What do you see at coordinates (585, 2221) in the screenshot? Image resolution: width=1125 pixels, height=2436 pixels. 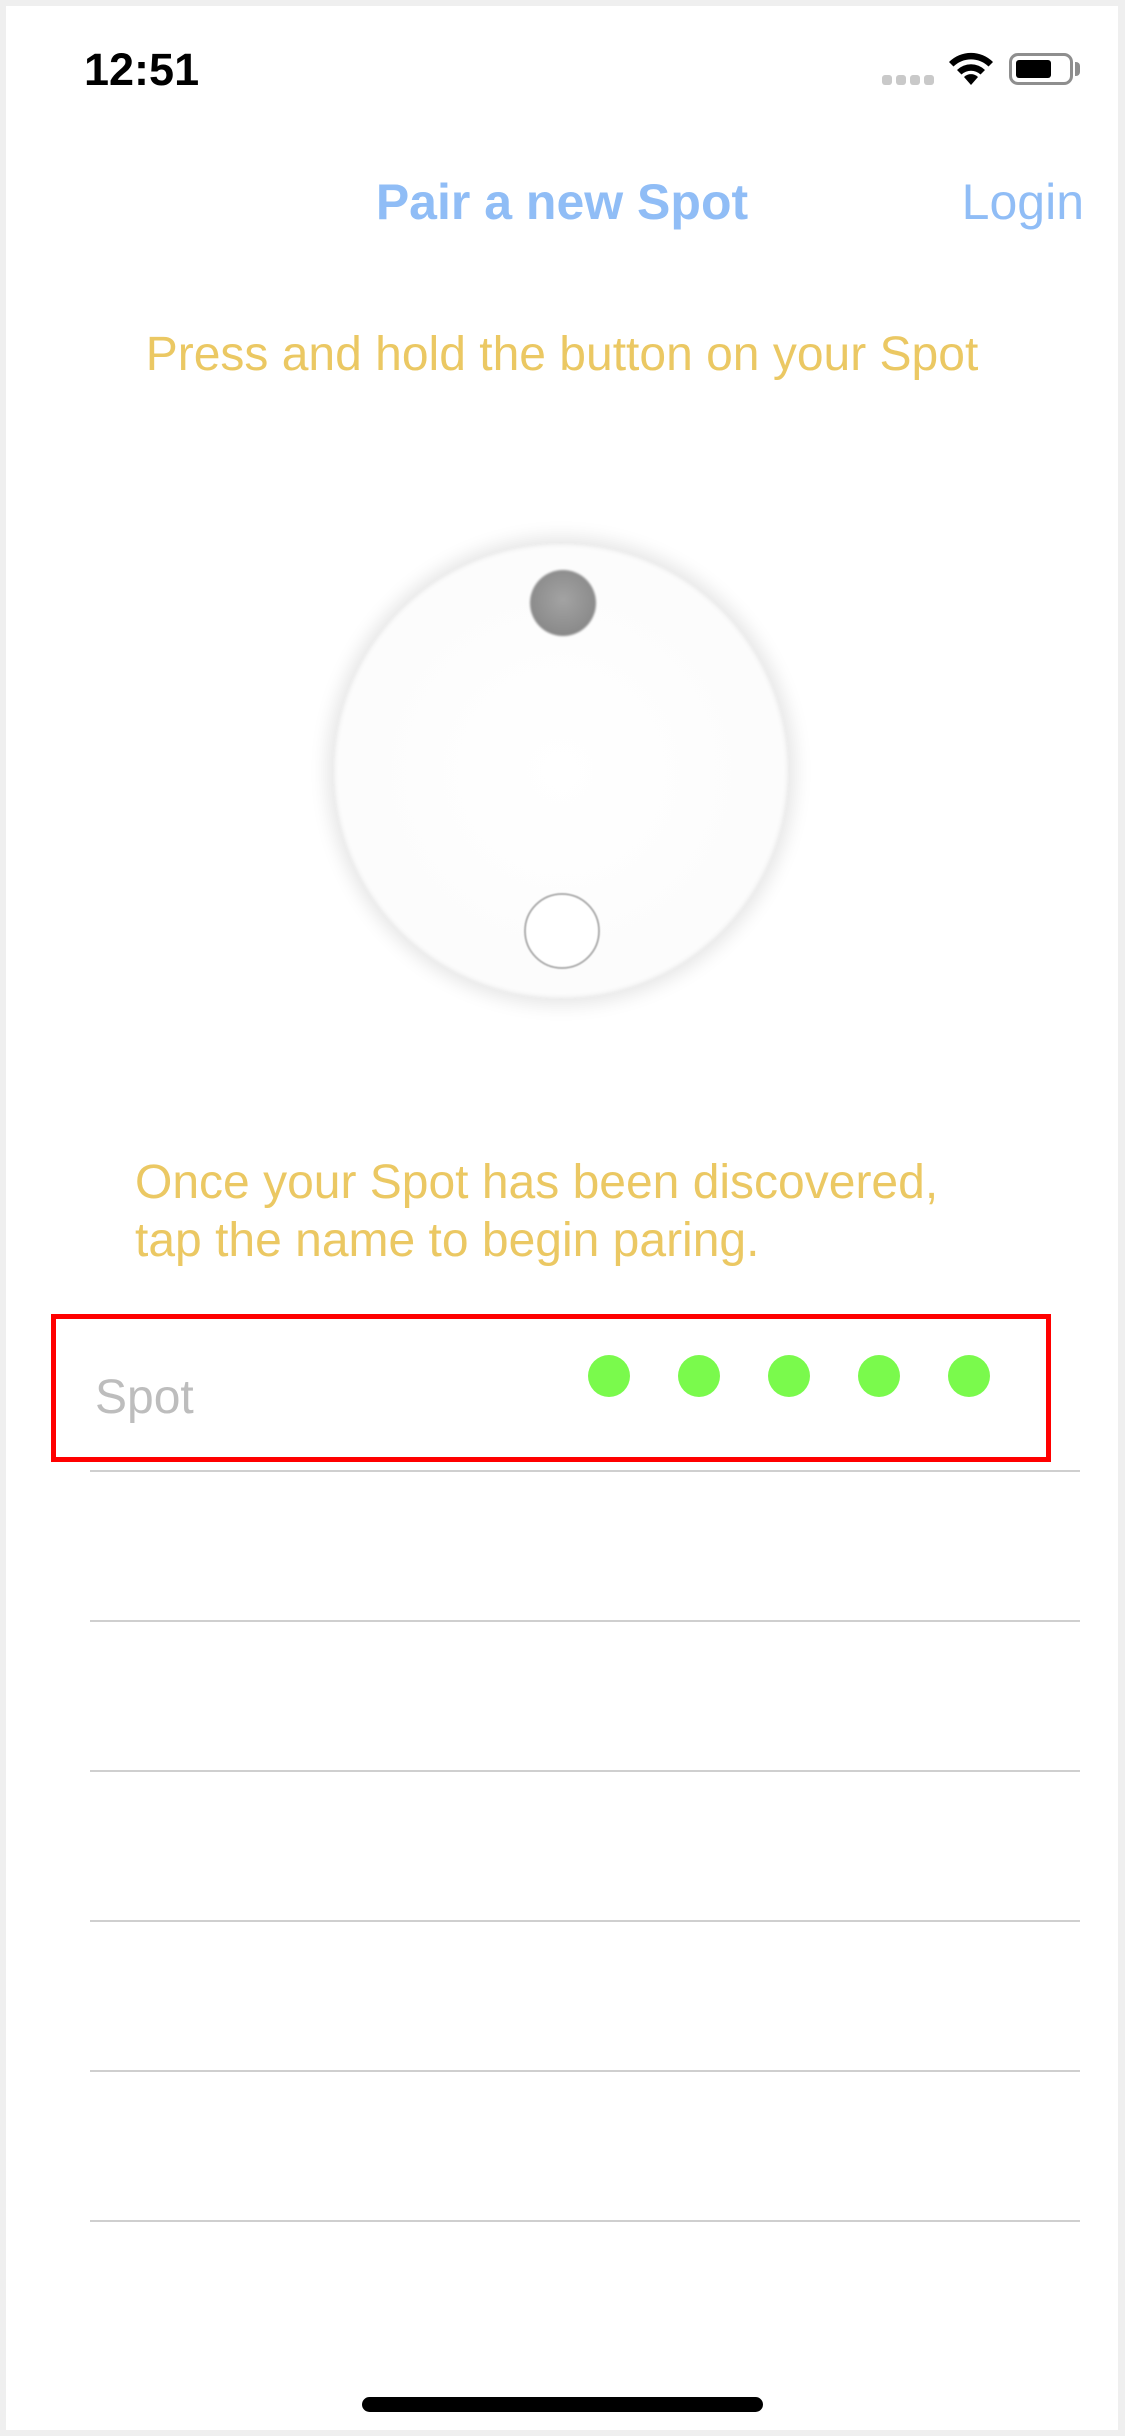 I see `row-separator` at bounding box center [585, 2221].